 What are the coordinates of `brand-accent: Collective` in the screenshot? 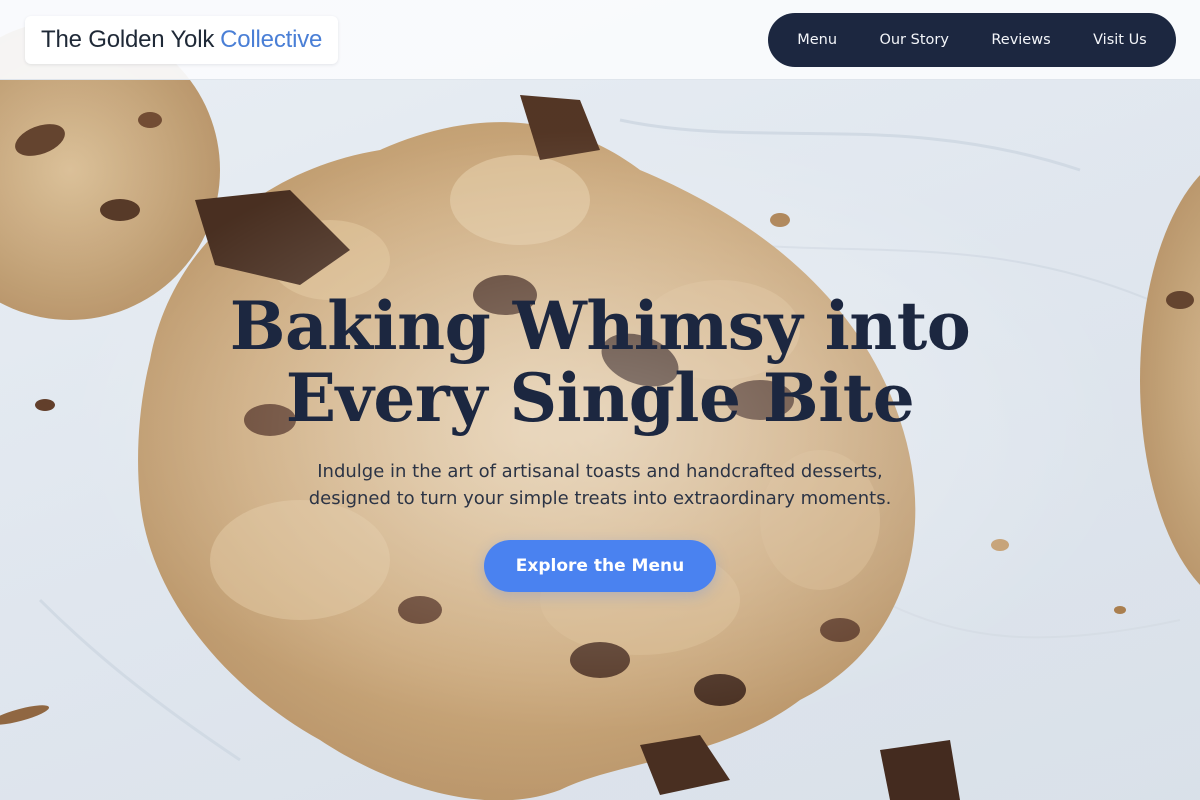 It's located at (271, 39).